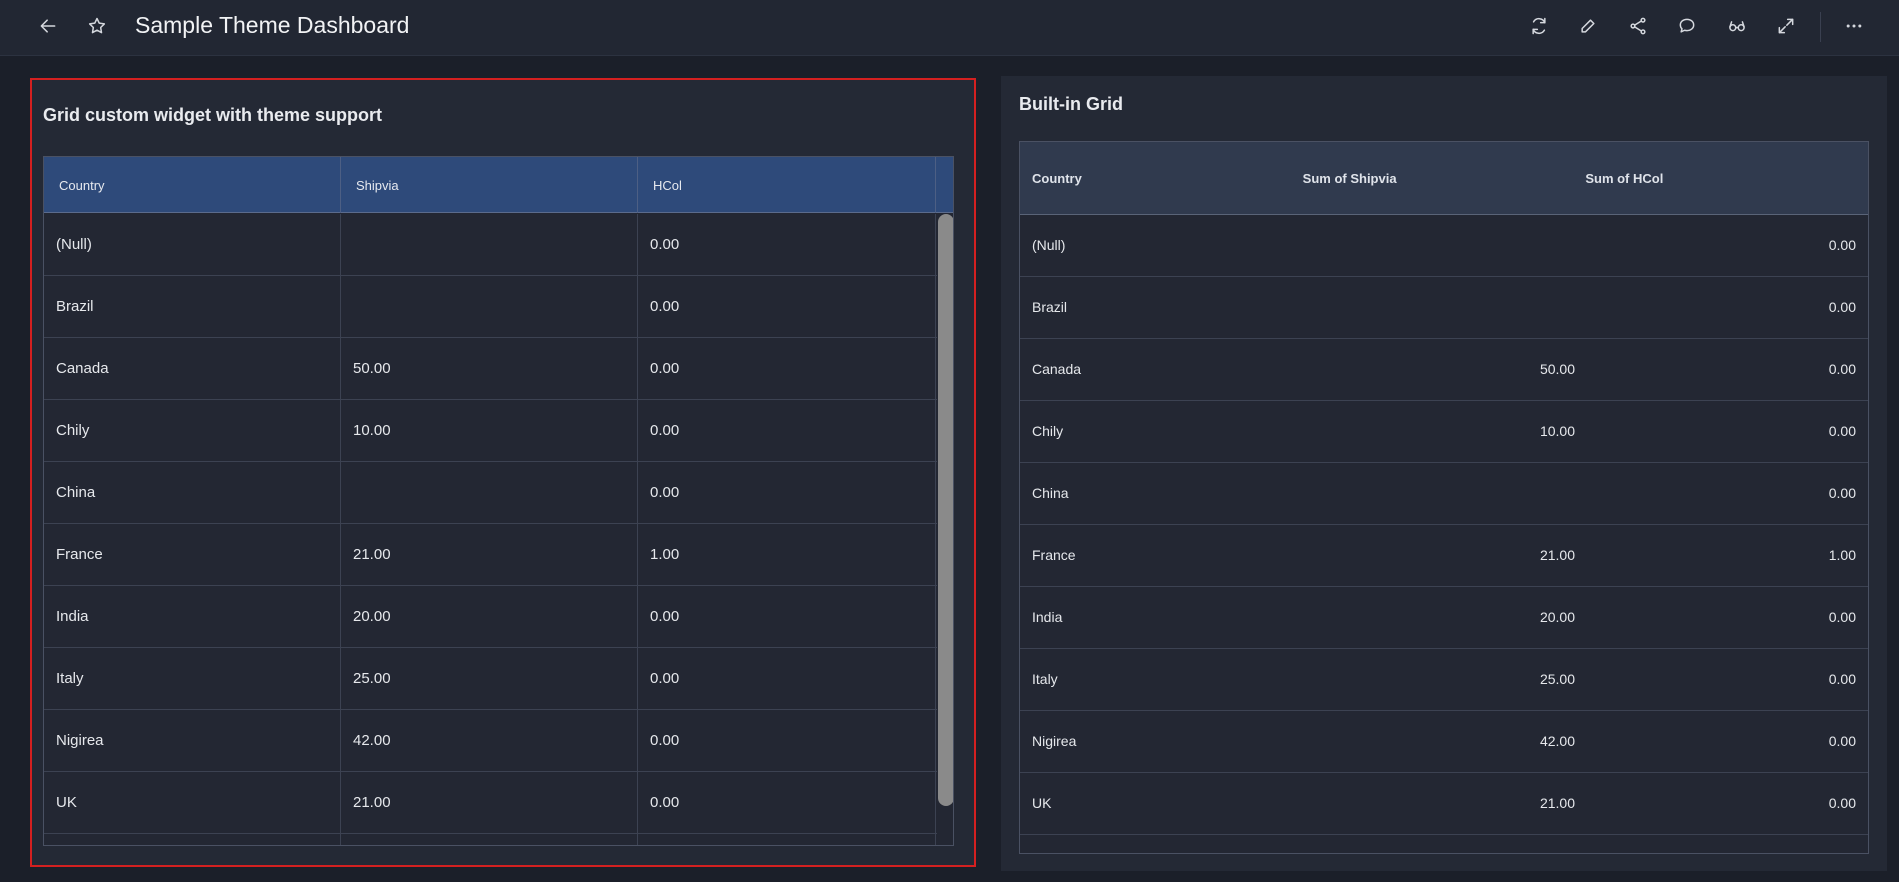  Describe the element at coordinates (1786, 26) in the screenshot. I see `expand-icon` at that location.